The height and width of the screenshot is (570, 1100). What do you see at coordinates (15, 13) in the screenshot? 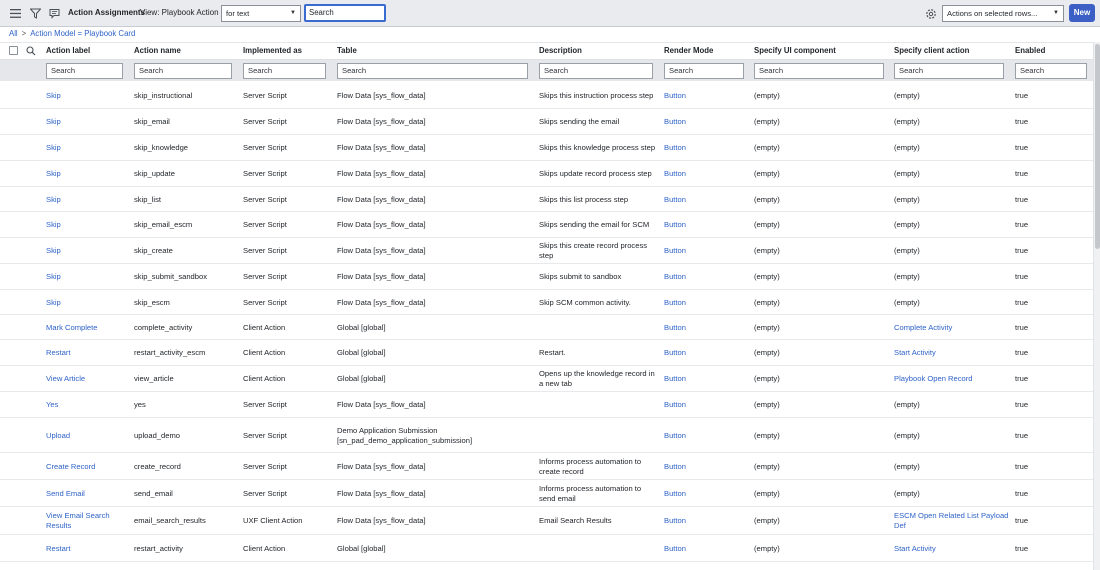
I see `hamburger-menu-icon` at bounding box center [15, 13].